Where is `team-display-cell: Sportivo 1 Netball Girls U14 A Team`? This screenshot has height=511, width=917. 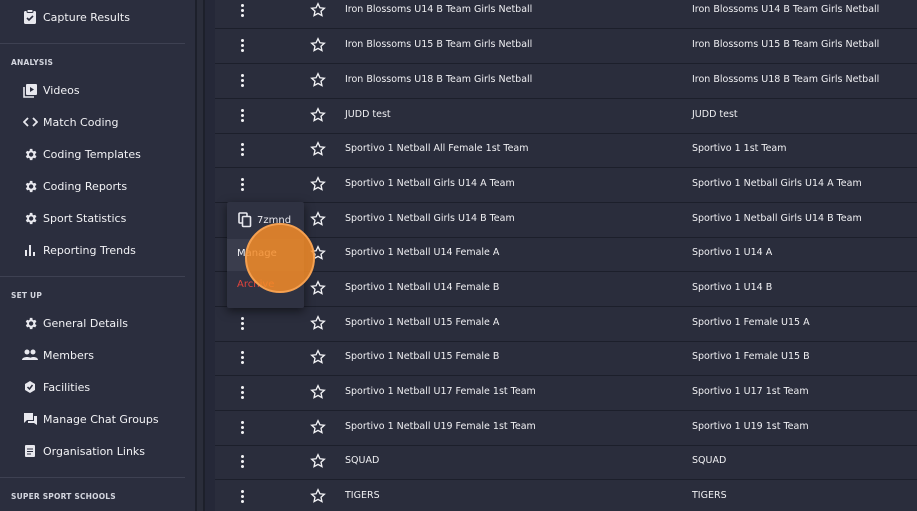 team-display-cell: Sportivo 1 Netball Girls U14 A Team is located at coordinates (777, 183).